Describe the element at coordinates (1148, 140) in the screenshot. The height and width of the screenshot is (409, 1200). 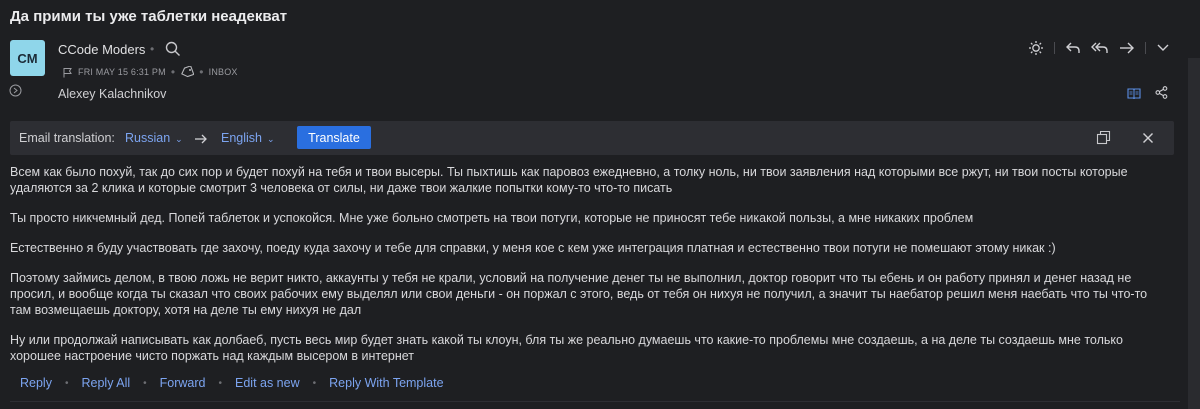
I see `close-icon` at that location.